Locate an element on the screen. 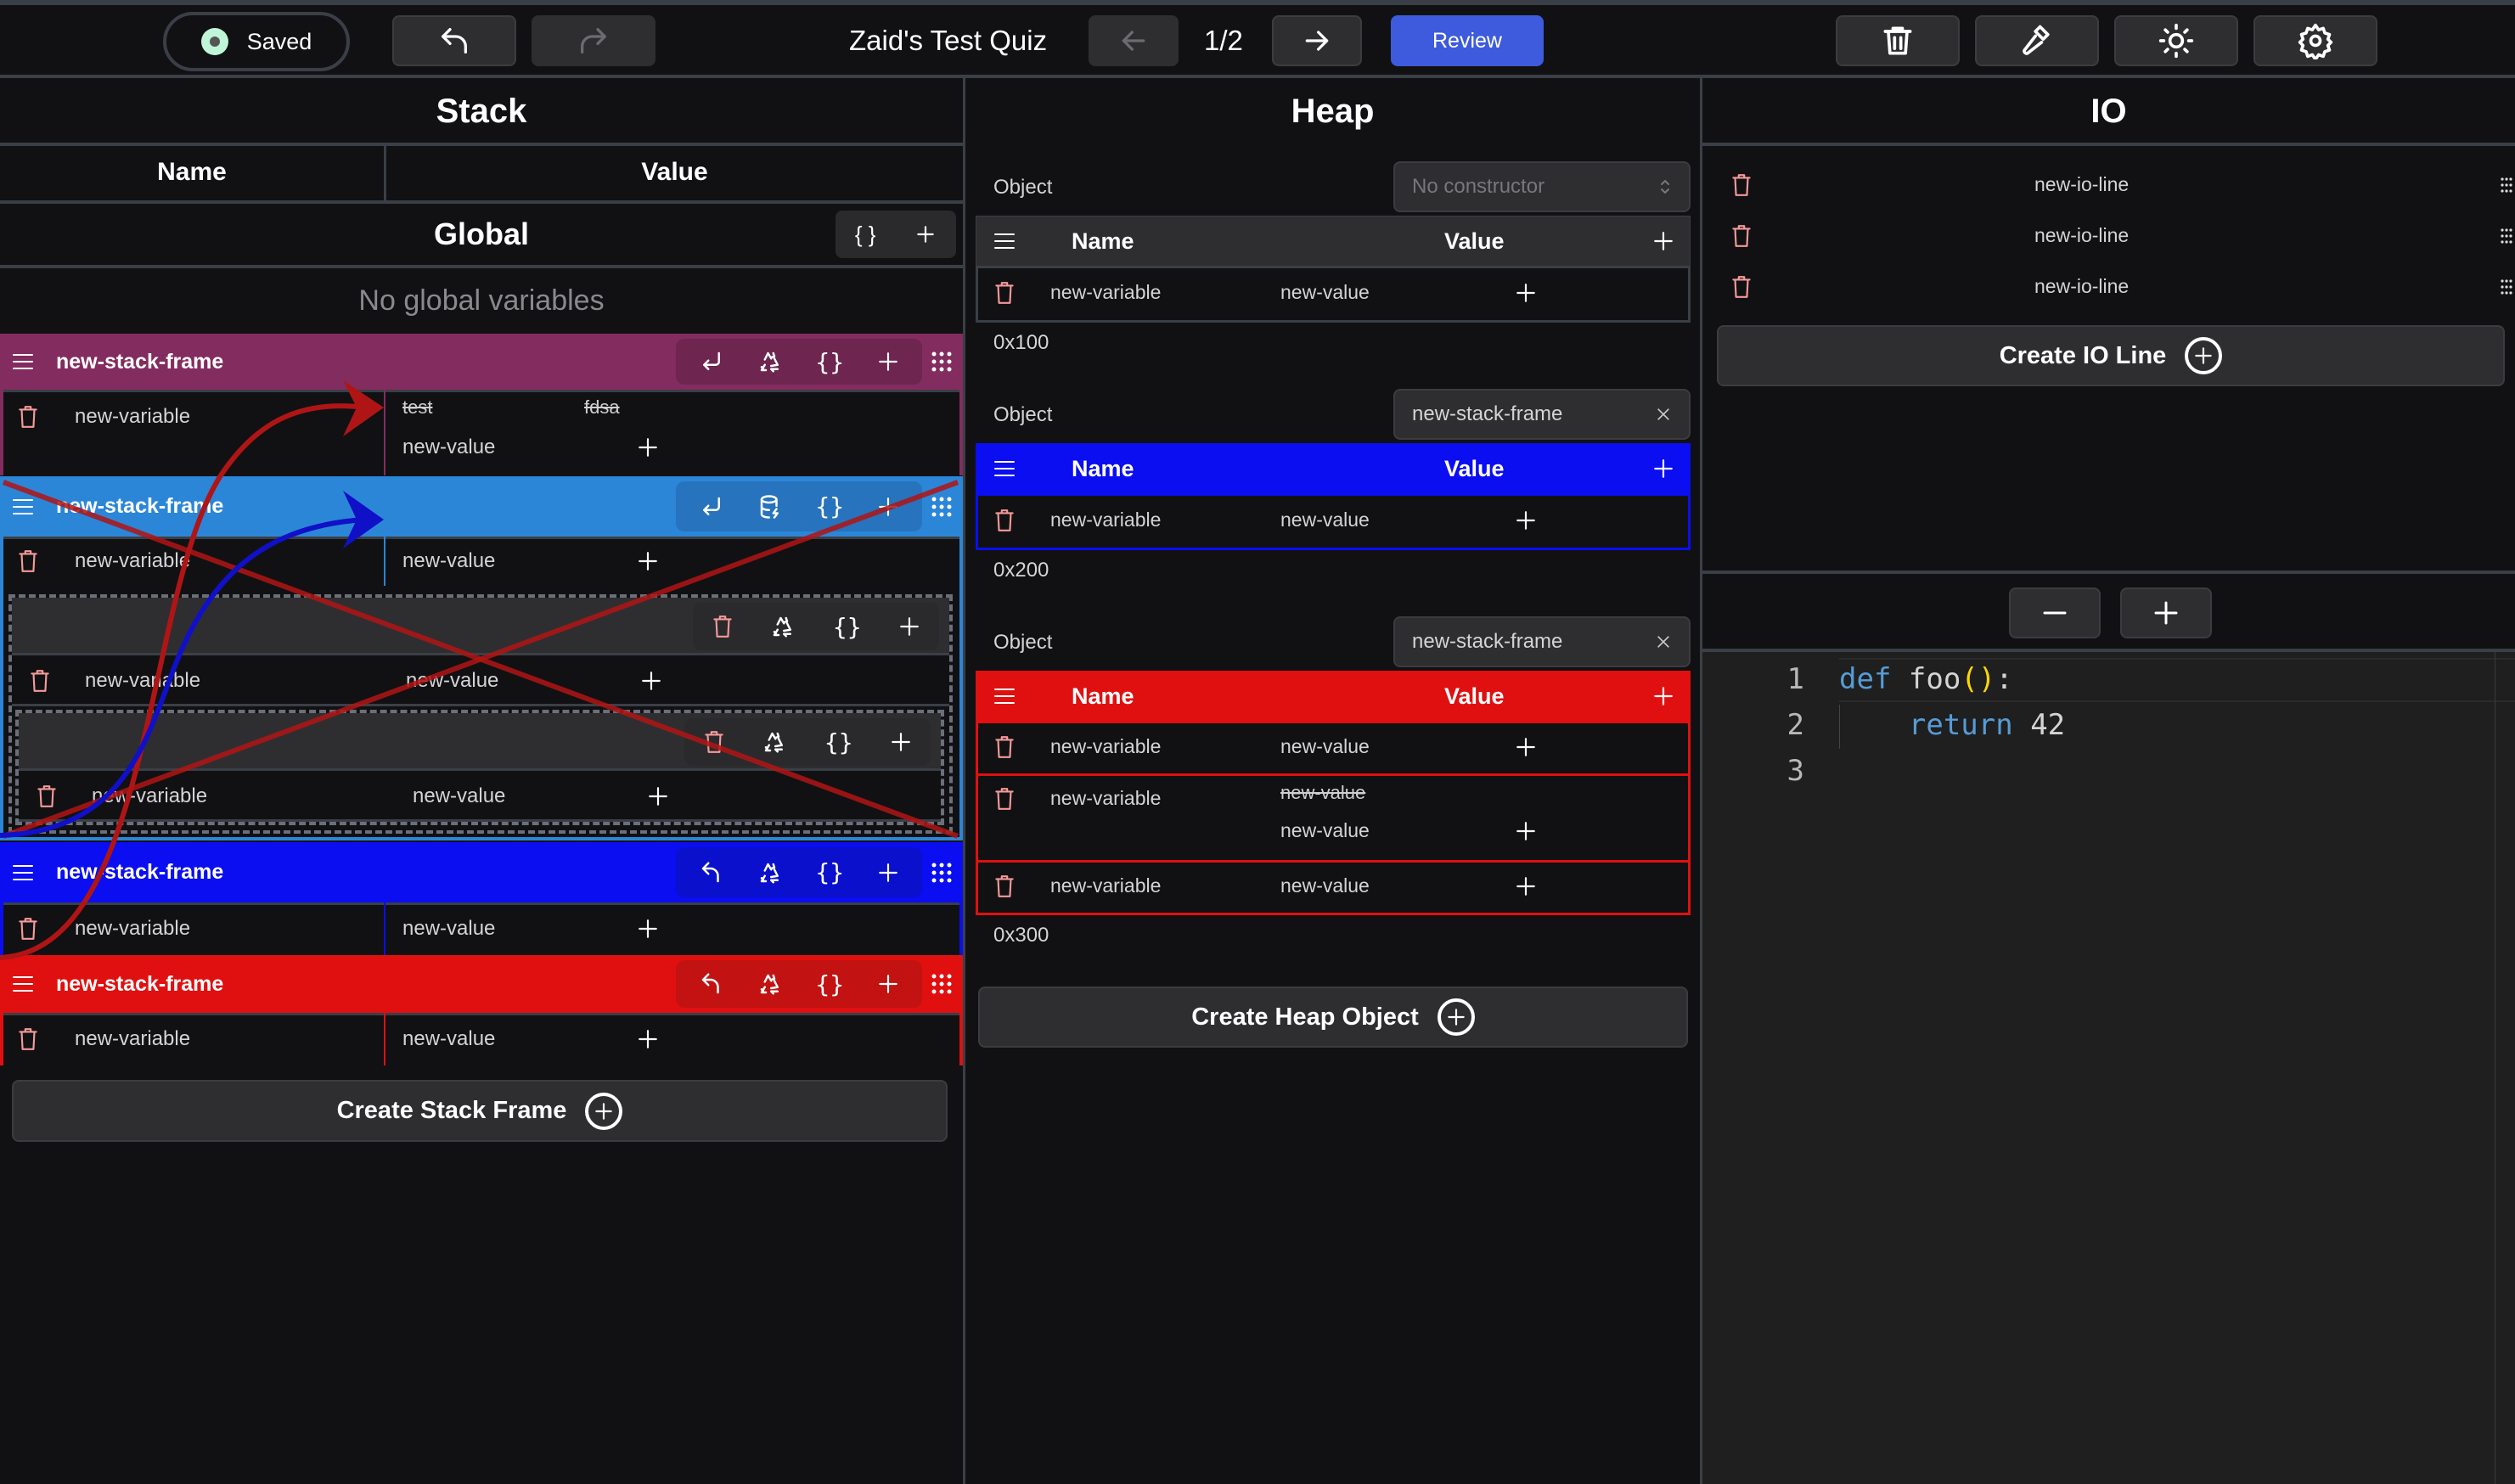 This screenshot has width=2515, height=1484. previous-question-button is located at coordinates (1134, 40).